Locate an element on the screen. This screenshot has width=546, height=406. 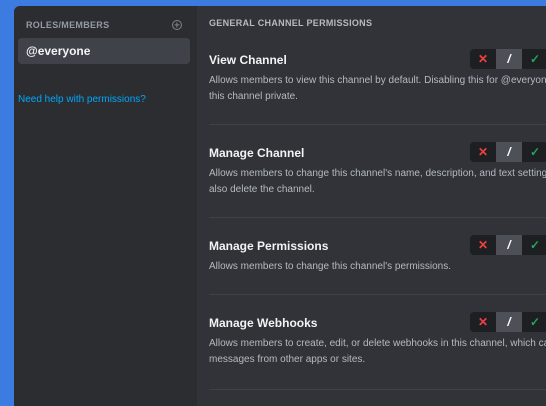
section-title: GENERAL CHANNEL PERMISSIONS is located at coordinates (291, 23).